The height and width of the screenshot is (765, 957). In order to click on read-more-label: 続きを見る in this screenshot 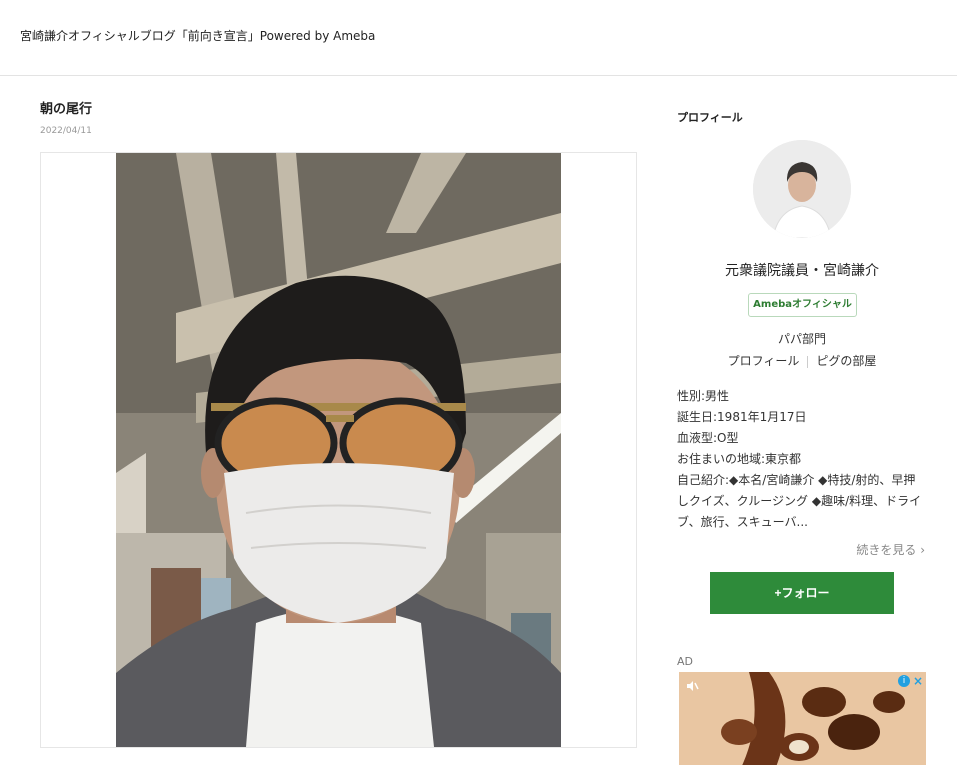, I will do `click(886, 550)`.